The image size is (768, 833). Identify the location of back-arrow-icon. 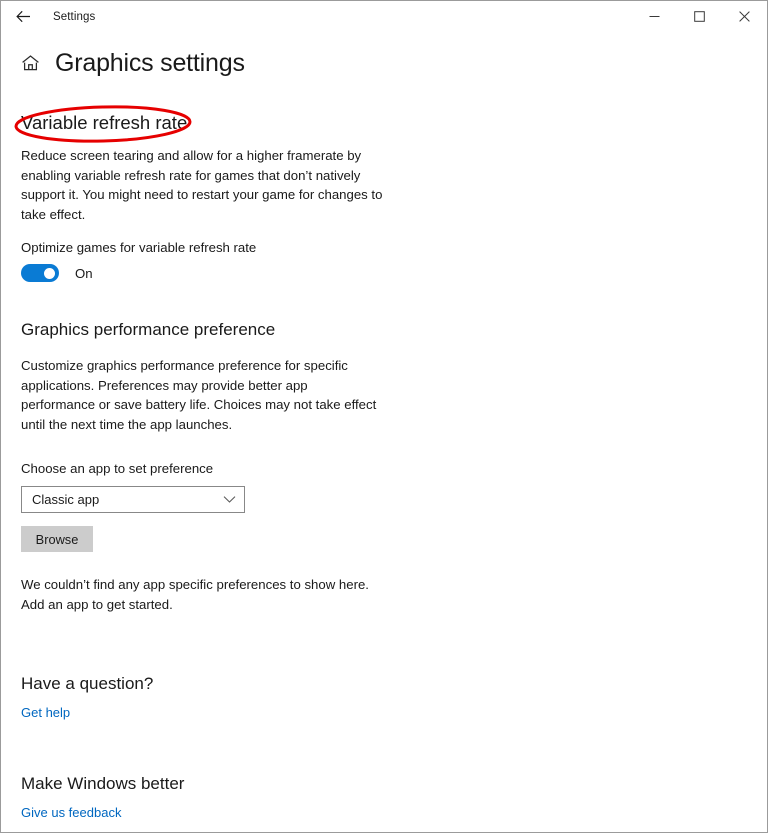
(23, 16).